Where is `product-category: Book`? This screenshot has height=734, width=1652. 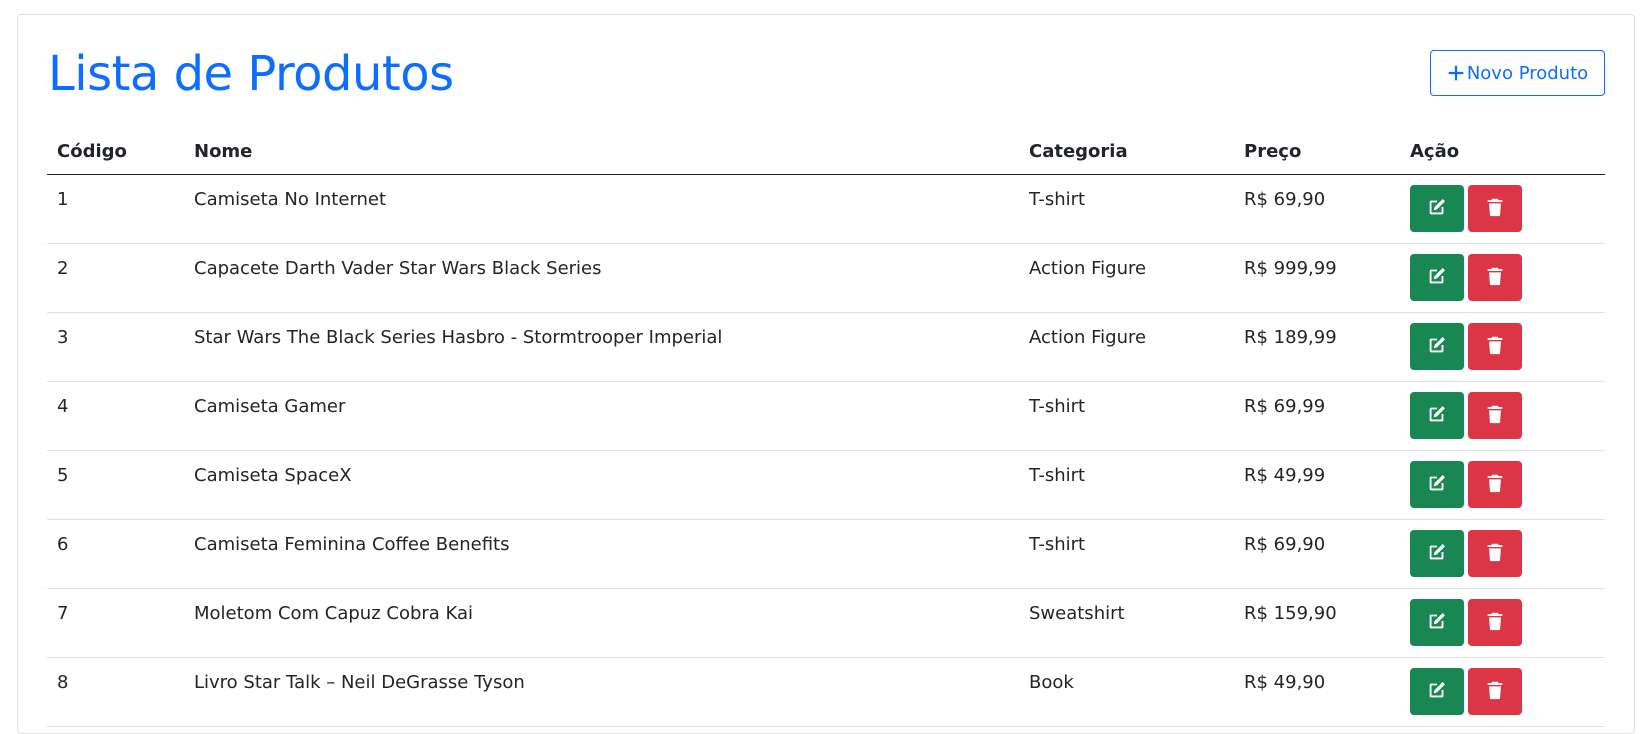
product-category: Book is located at coordinates (1051, 682).